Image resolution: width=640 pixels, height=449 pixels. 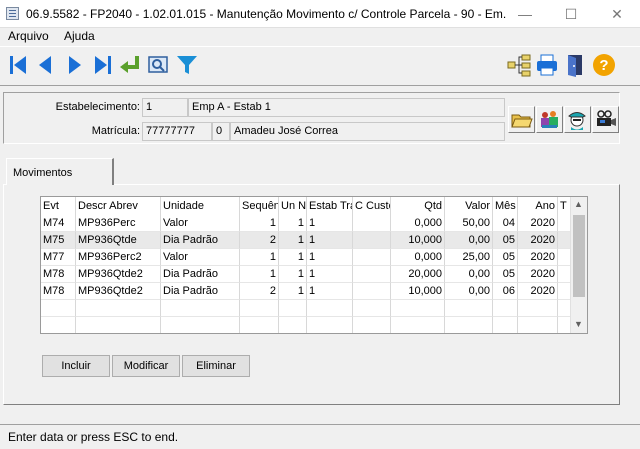 What do you see at coordinates (177, 131) in the screenshot?
I see `matricula-code-field: 77777777` at bounding box center [177, 131].